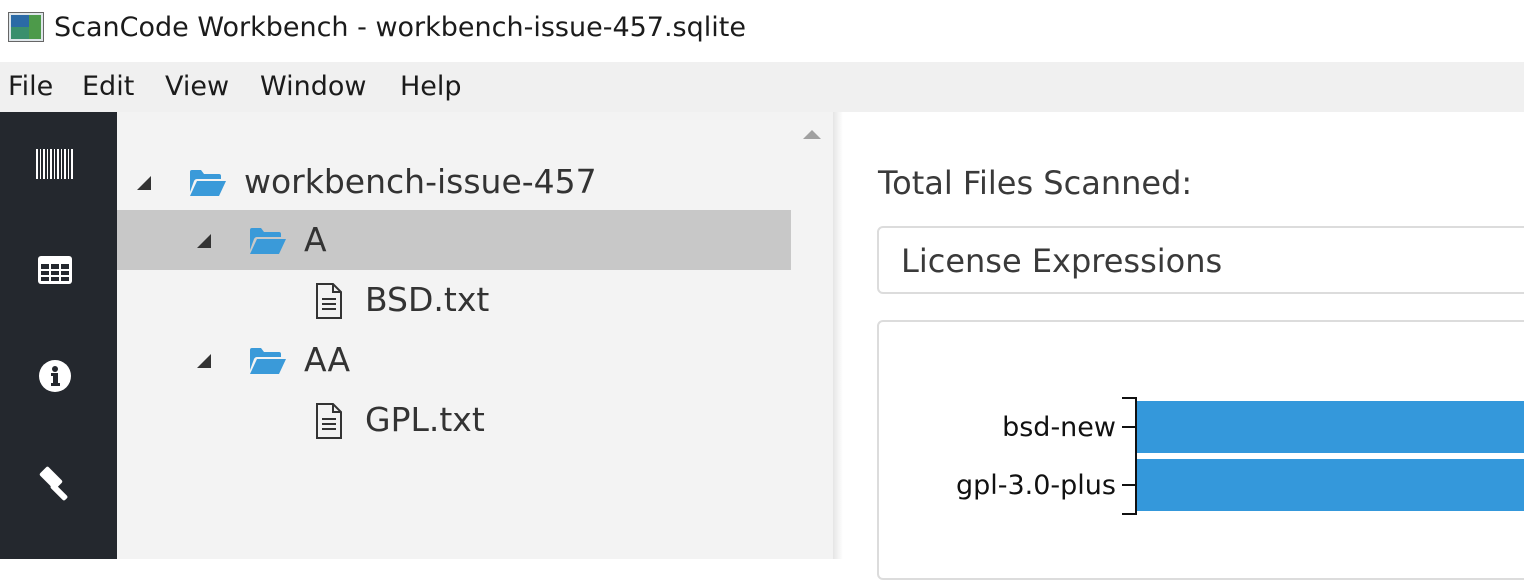 This screenshot has width=1524, height=580. Describe the element at coordinates (26, 27) in the screenshot. I see `app-icon` at that location.